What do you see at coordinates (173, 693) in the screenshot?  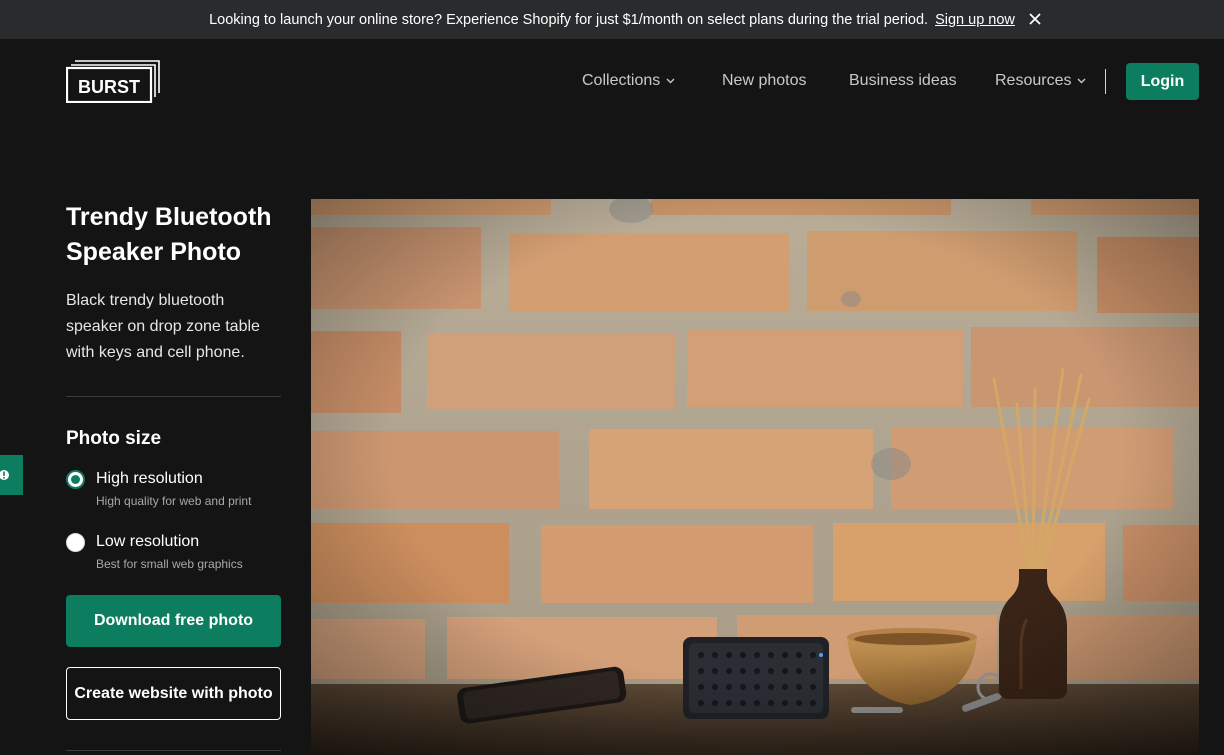 I see `create-website-button: Create website with photo` at bounding box center [173, 693].